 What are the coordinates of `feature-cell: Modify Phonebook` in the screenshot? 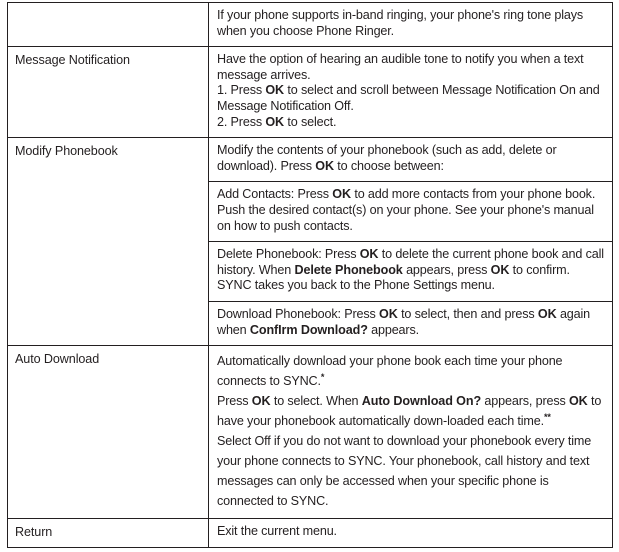 It's located at (108, 242).